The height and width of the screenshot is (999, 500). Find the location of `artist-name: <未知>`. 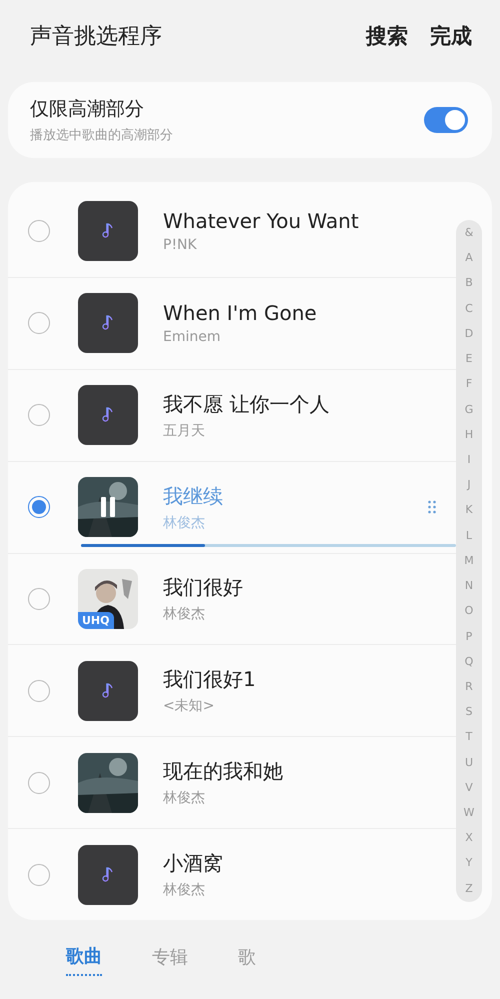

artist-name: <未知> is located at coordinates (189, 706).